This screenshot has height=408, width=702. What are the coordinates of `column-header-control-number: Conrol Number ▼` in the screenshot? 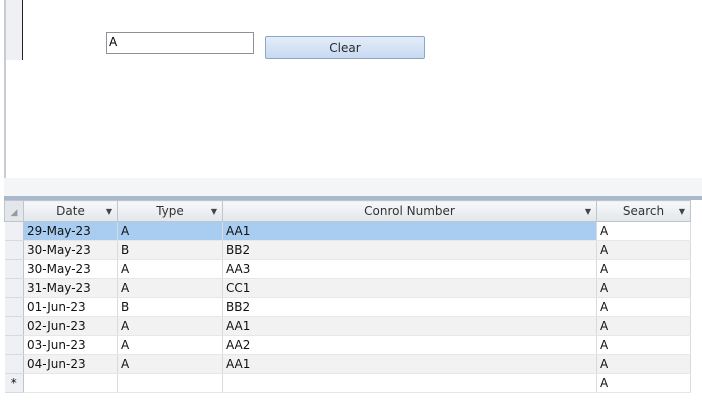 It's located at (409, 211).